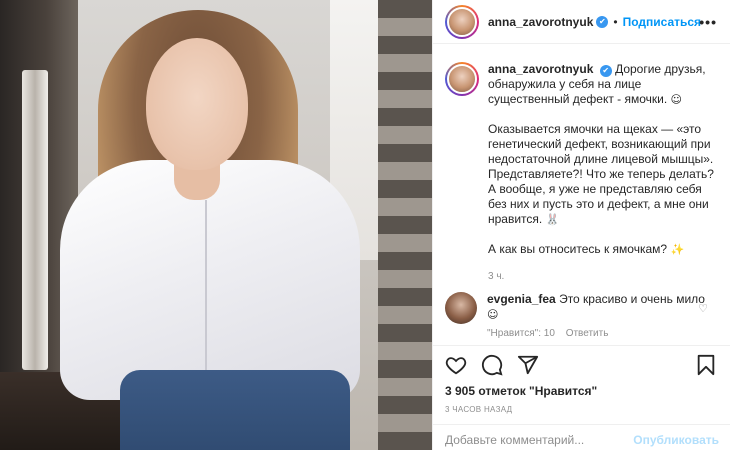  I want to click on action-icons, so click(492, 365).